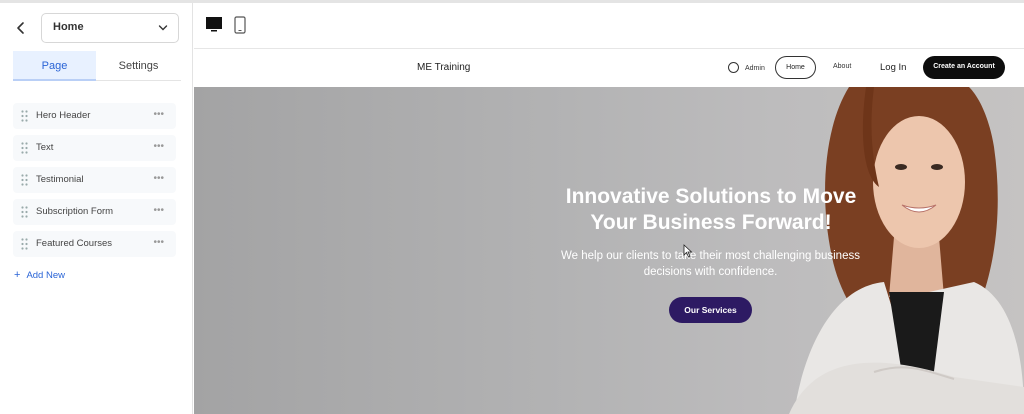 This screenshot has height=414, width=1024. Describe the element at coordinates (240, 25) in the screenshot. I see `mobile-icon` at that location.